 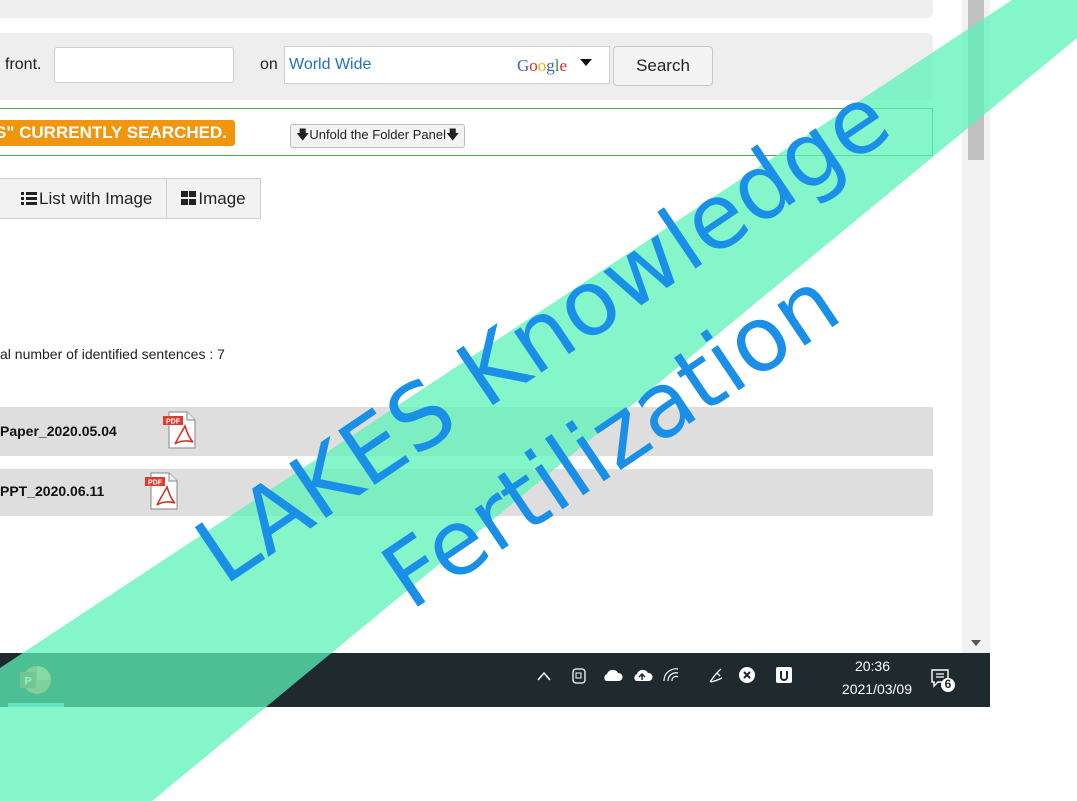 I want to click on pen-icon, so click(x=716, y=677).